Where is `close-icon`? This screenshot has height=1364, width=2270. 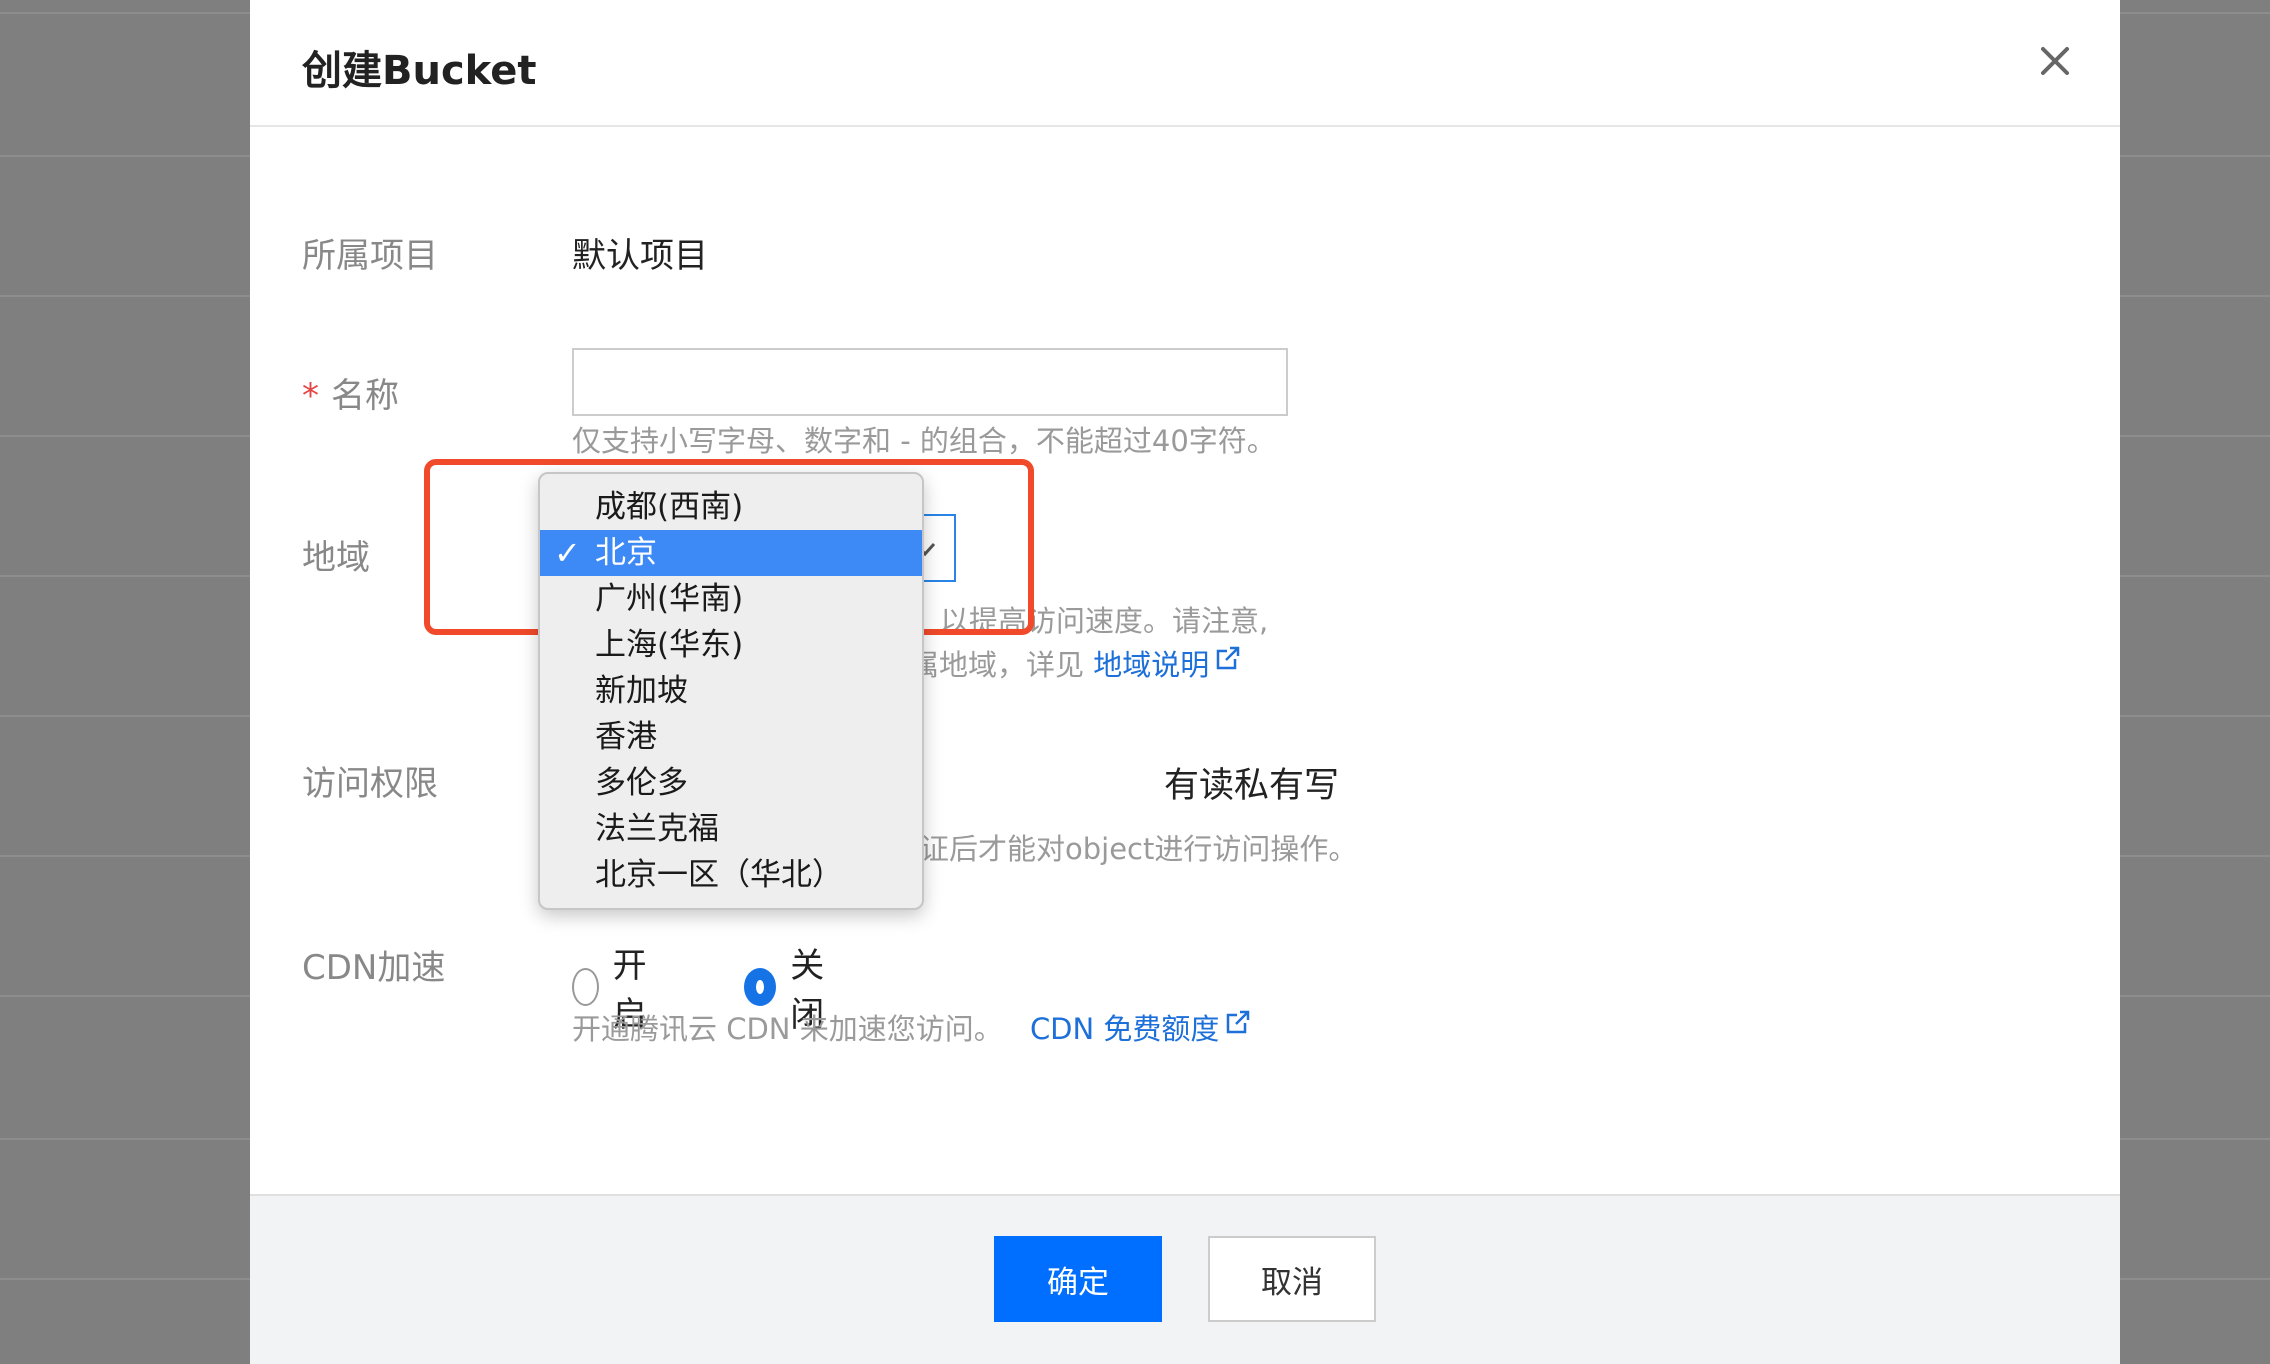 close-icon is located at coordinates (2055, 61).